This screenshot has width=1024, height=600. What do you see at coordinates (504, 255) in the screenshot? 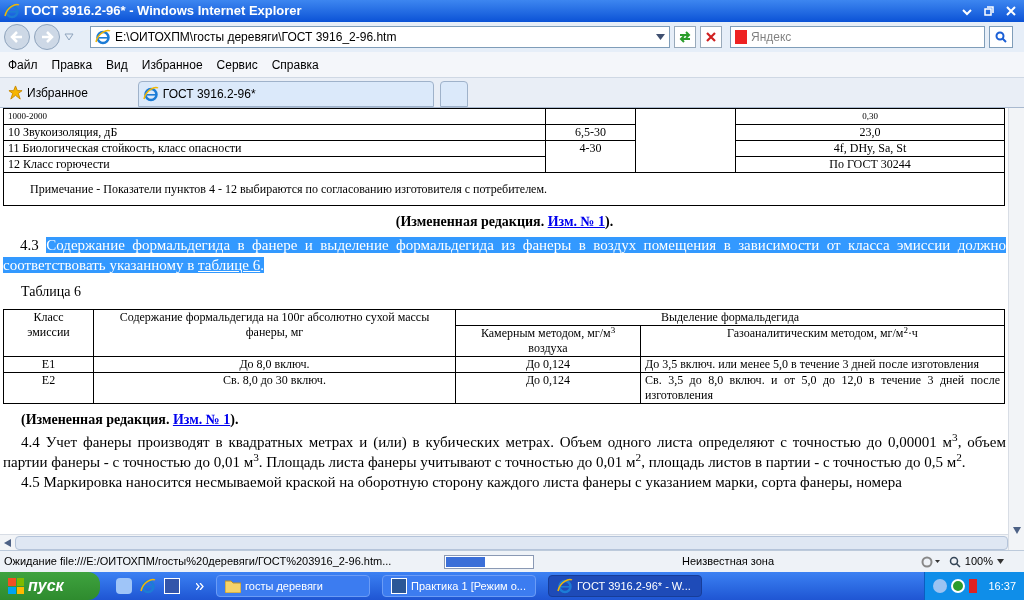
I see `paragraph: 4.3 Содержание формальдегида в фанере и выделение формальдегида из фанеры в воздух помещения в зависимости от класса эмиссии должно соответствовать указанному в таблице 6.` at bounding box center [504, 255].